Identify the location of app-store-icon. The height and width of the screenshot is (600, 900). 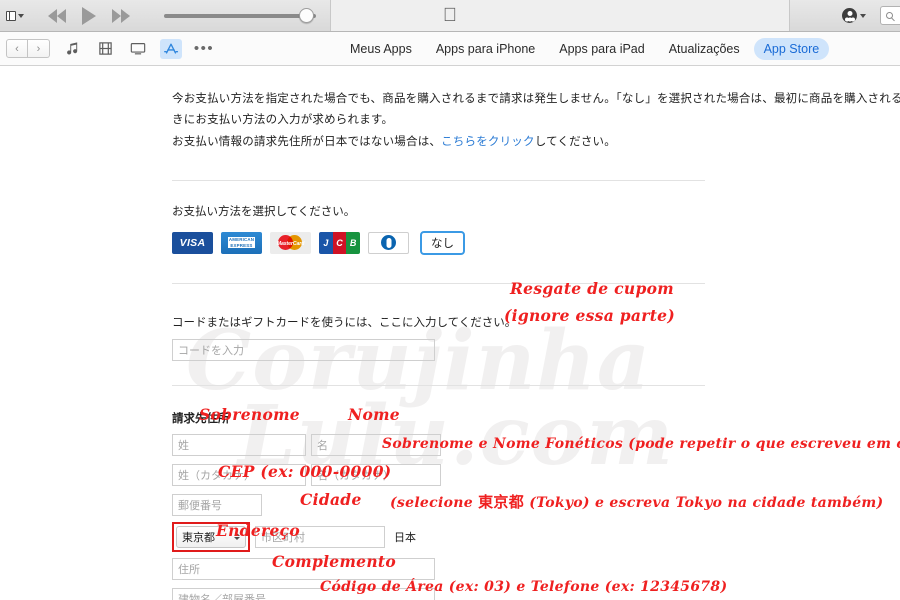
(171, 48).